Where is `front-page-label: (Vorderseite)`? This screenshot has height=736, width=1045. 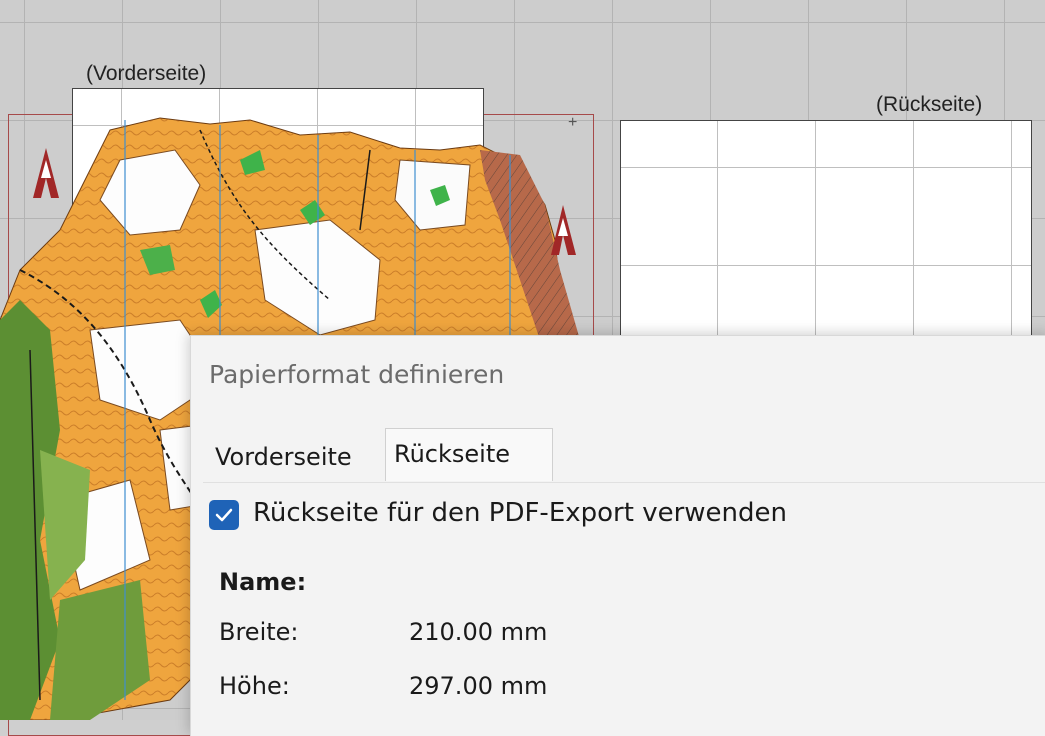
front-page-label: (Vorderseite) is located at coordinates (146, 73).